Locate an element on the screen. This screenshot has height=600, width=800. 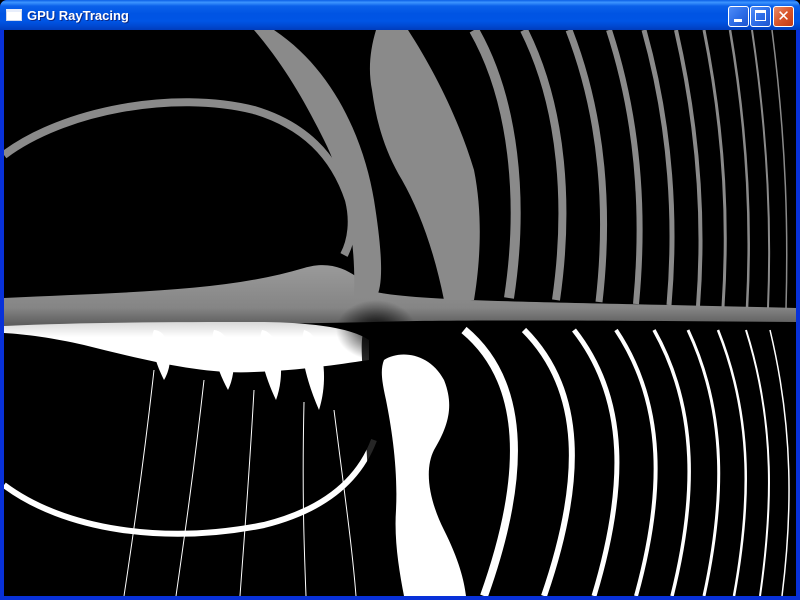
window-icon is located at coordinates (14, 15).